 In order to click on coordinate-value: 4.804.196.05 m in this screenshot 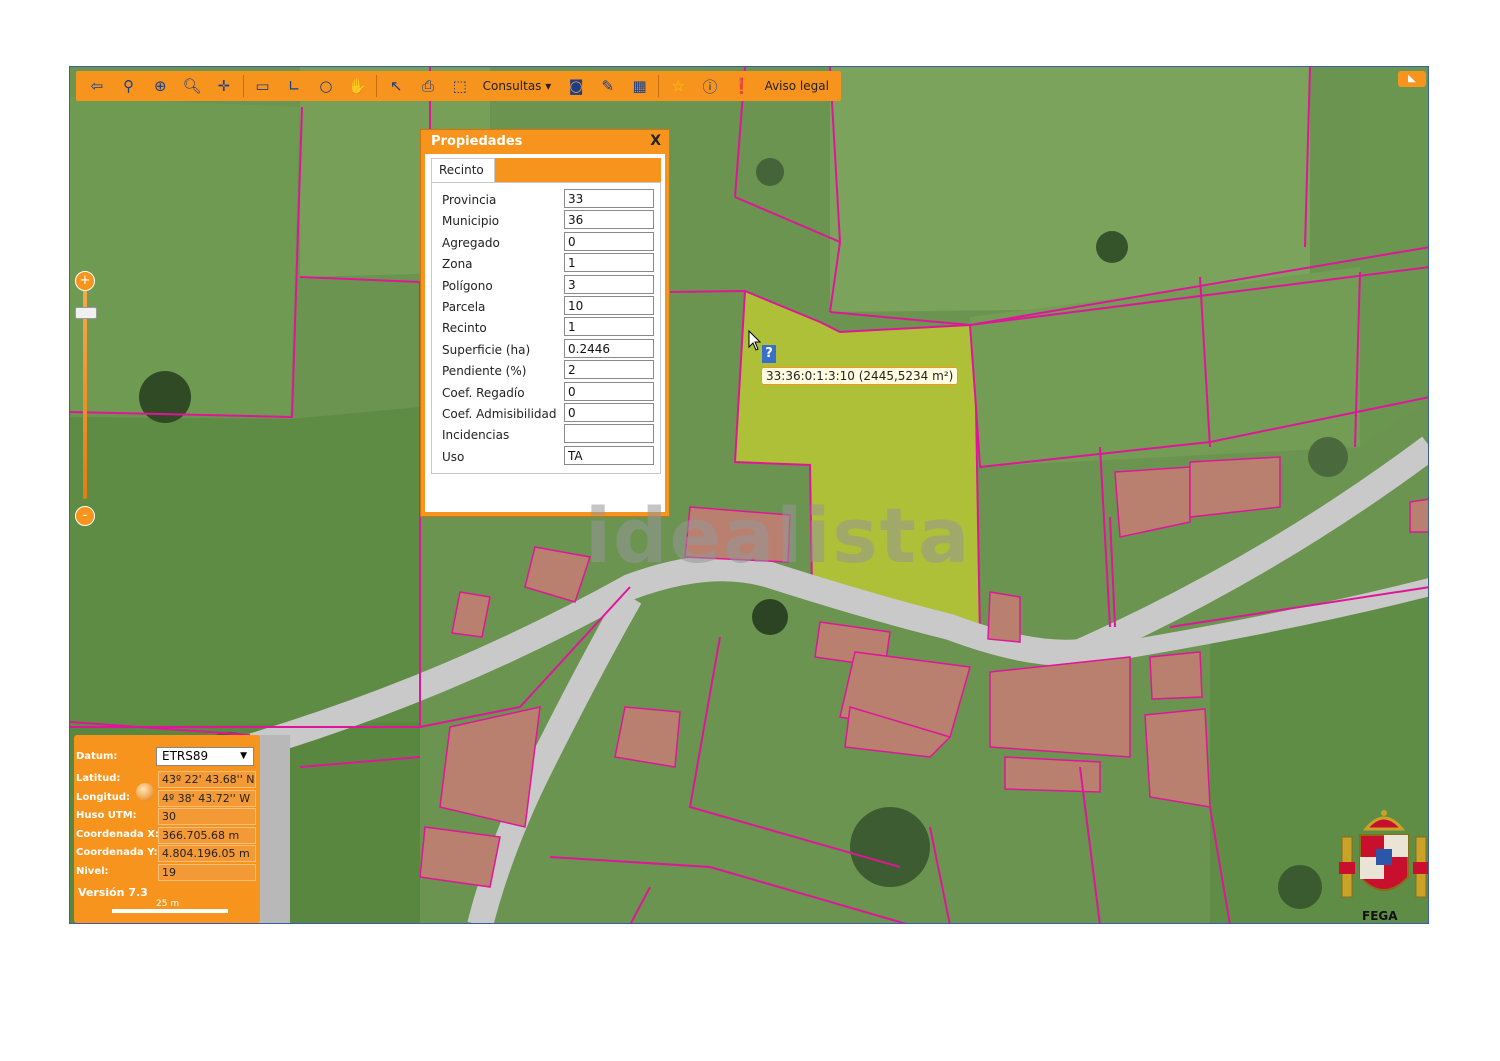, I will do `click(207, 853)`.